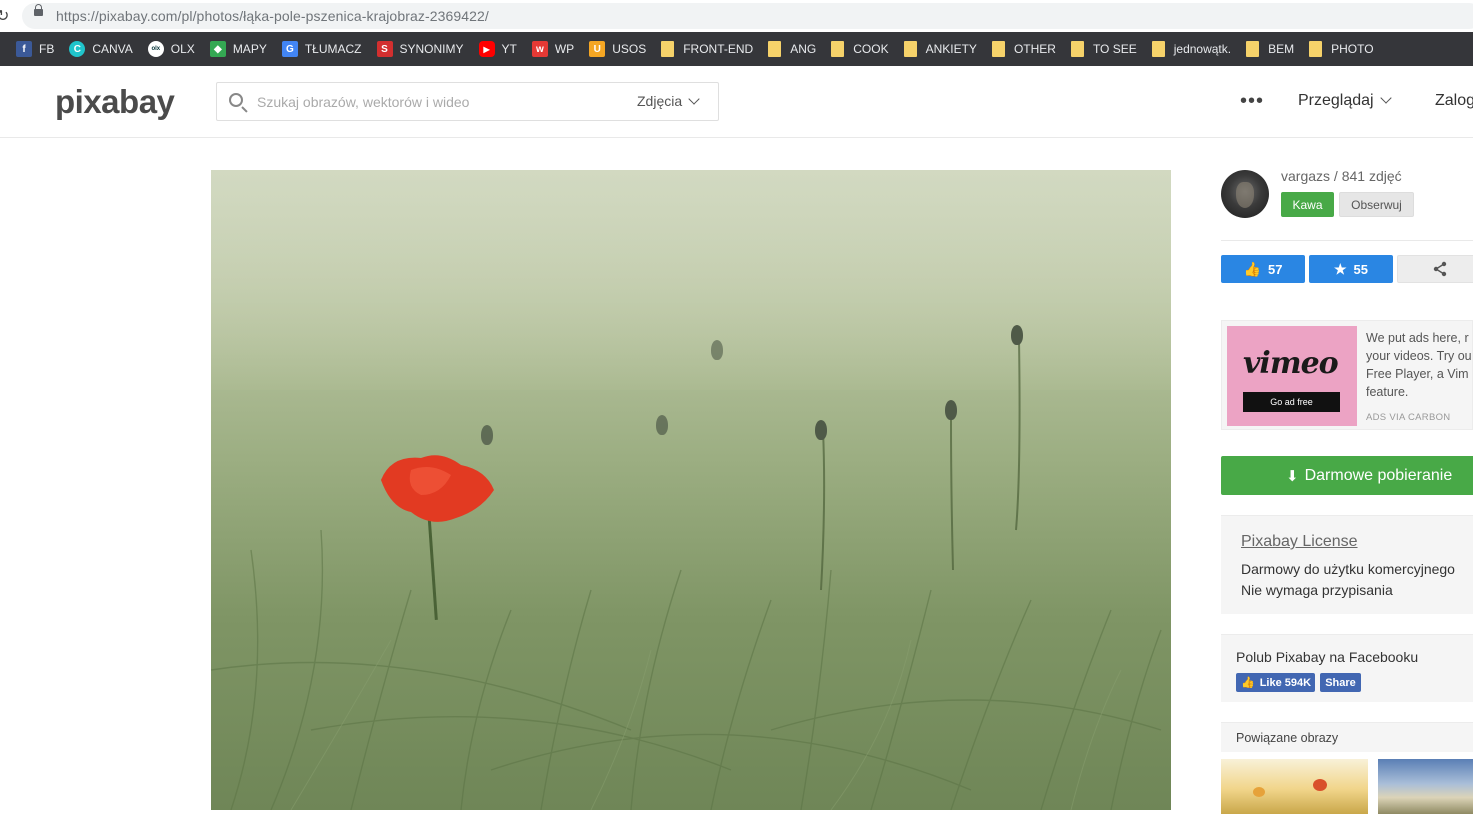  Describe the element at coordinates (486, 49) in the screenshot. I see `youtube-icon: ▶` at that location.